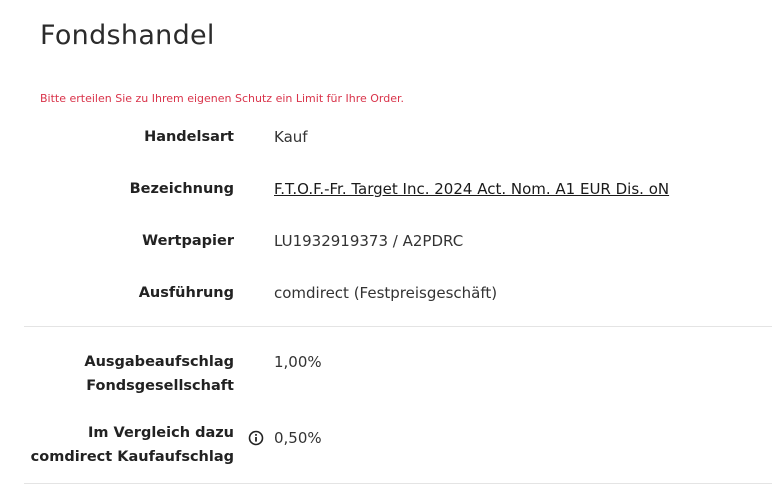 This screenshot has width=772, height=497. I want to click on ausgabeaufschlag-value: 1,00%, so click(298, 362).